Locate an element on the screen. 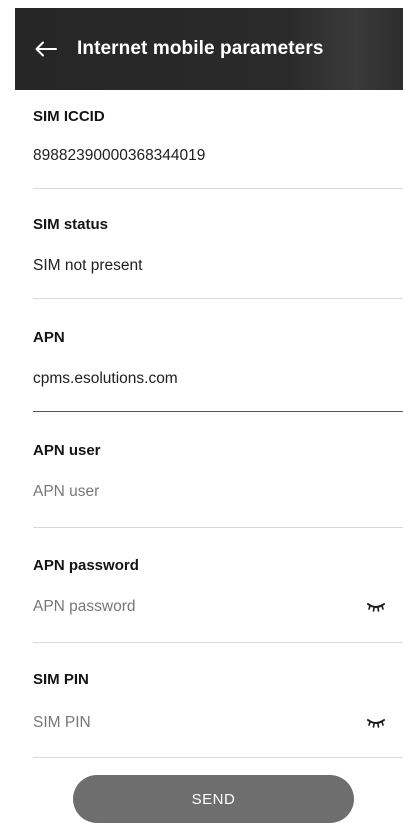 This screenshot has height=823, width=403. apn-user-field is located at coordinates (218, 492).